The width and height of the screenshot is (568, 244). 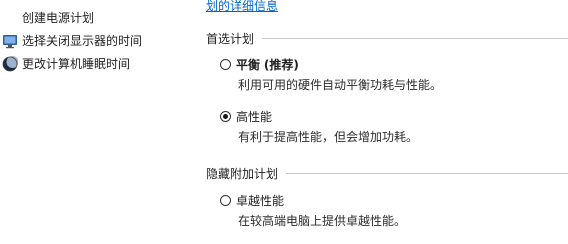 What do you see at coordinates (225, 64) in the screenshot?
I see `balanced-radio` at bounding box center [225, 64].